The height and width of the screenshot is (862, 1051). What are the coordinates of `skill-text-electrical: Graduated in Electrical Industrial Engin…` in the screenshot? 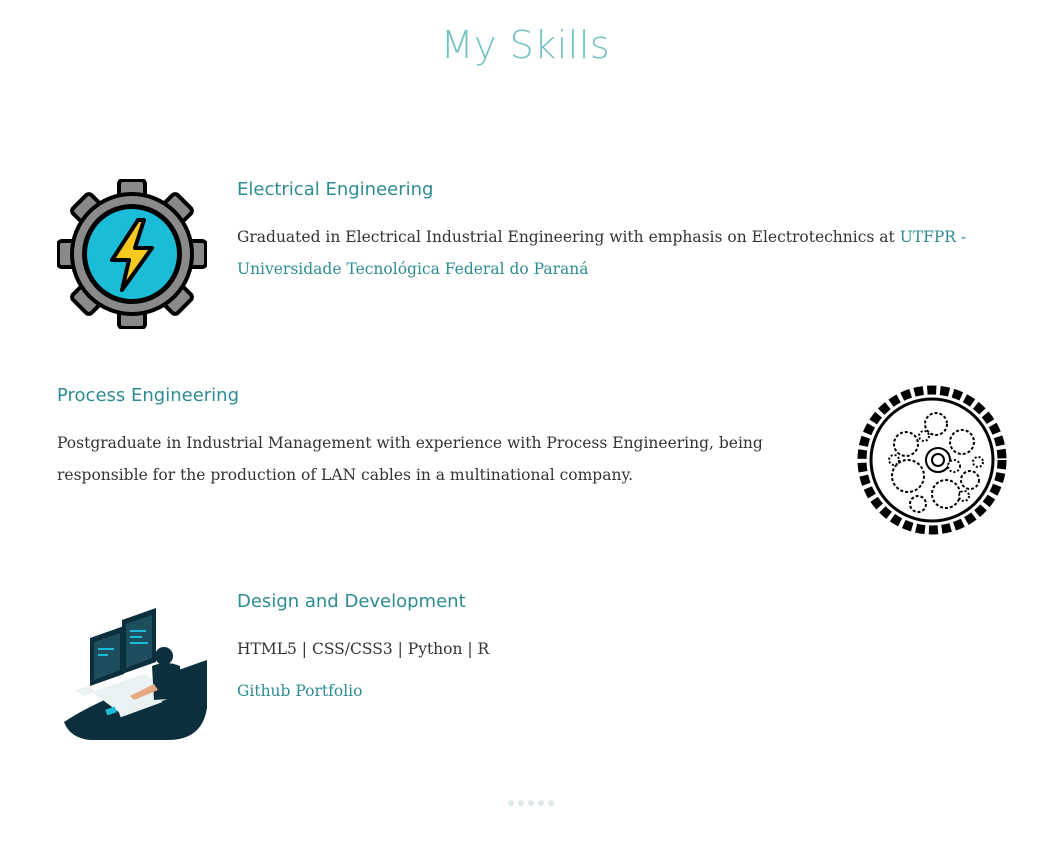 It's located at (607, 253).